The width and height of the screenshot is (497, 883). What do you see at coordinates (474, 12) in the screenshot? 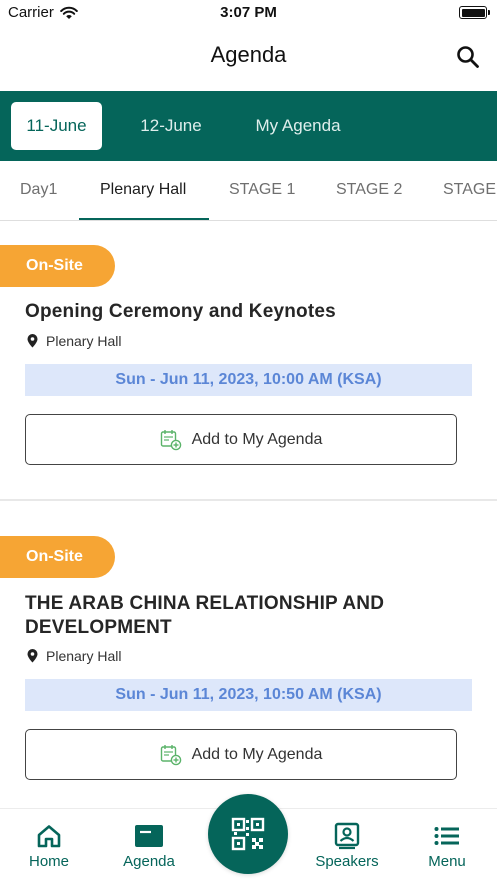
I see `battery-icon` at bounding box center [474, 12].